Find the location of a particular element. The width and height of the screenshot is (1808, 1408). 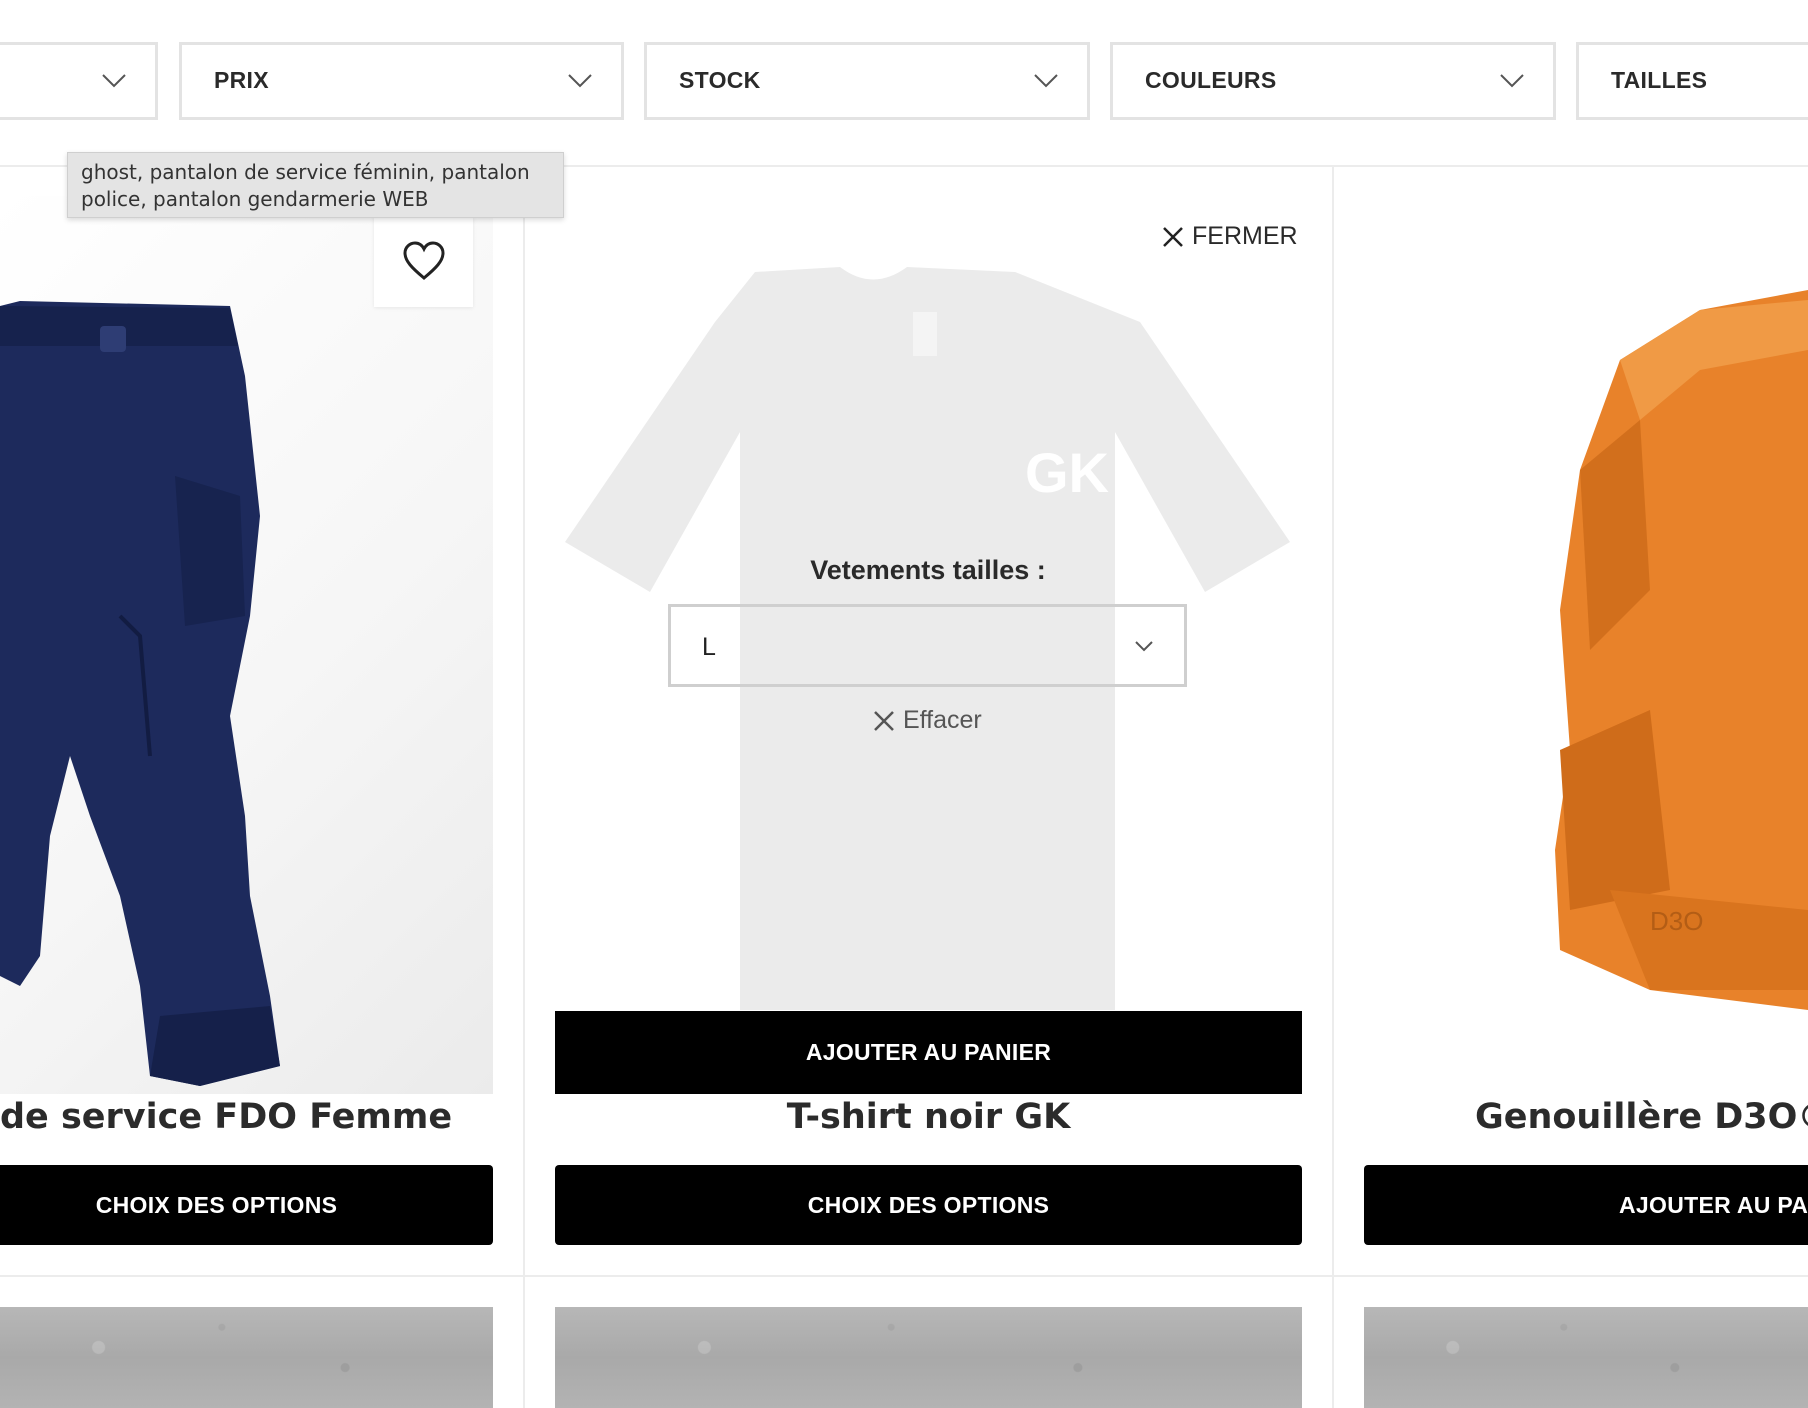

filter-dropdown-colors: COULEURS is located at coordinates (1333, 81).